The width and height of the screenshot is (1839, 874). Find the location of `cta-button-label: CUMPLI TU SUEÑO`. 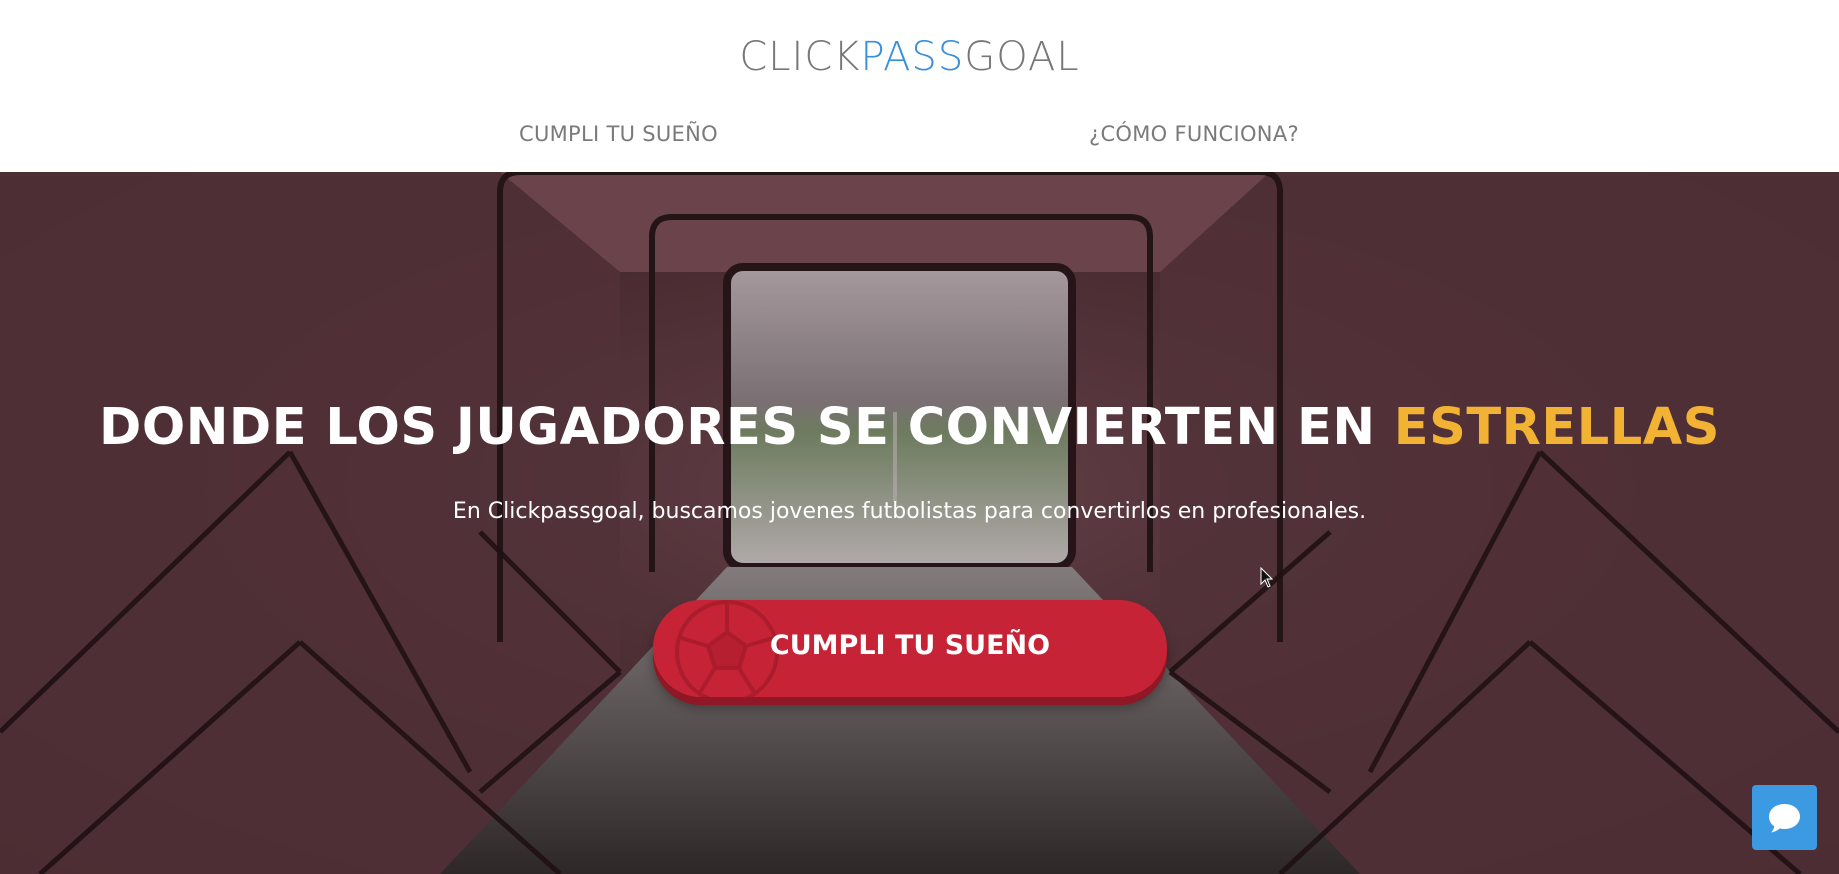

cta-button-label: CUMPLI TU SUEÑO is located at coordinates (910, 645).